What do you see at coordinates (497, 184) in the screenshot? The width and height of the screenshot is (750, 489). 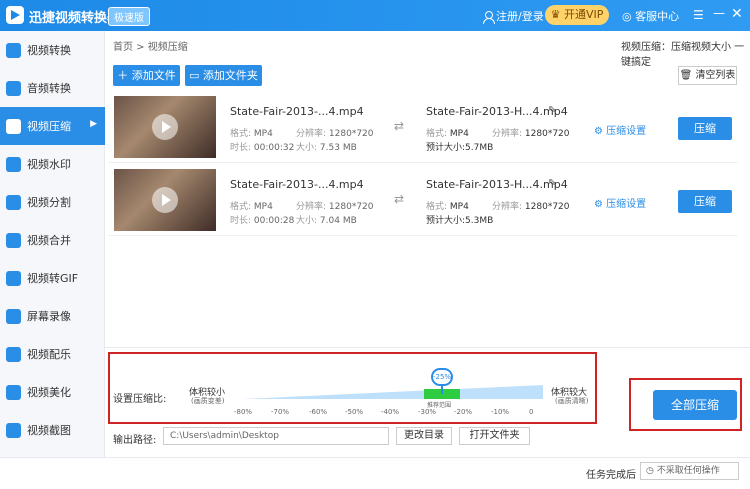 I see `output-file-name: State-Fair-2013-H...4.mp4` at bounding box center [497, 184].